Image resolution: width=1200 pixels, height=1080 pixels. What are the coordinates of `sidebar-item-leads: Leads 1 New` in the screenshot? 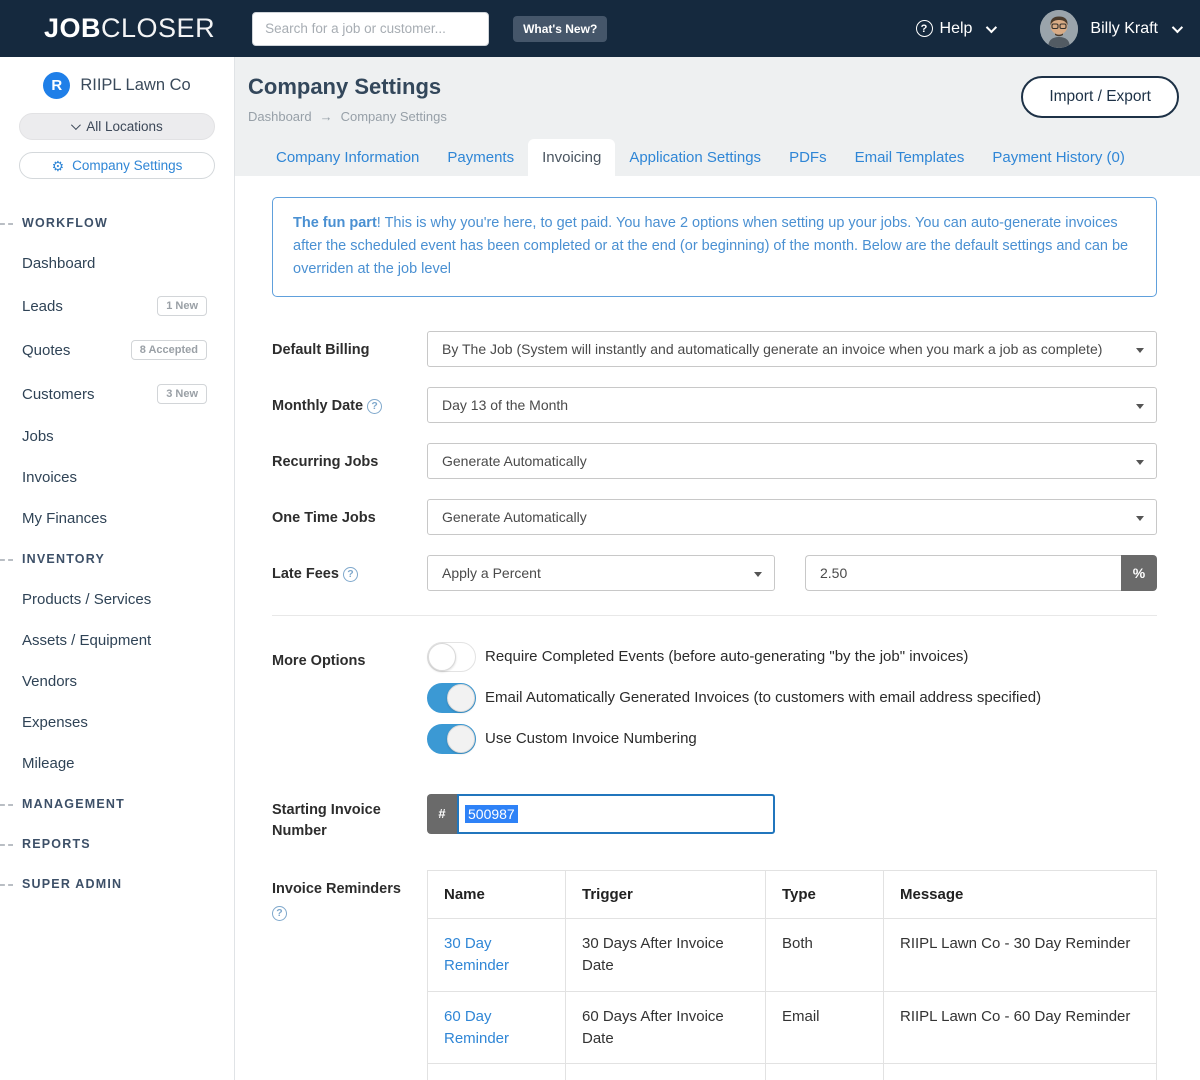 It's located at (117, 306).